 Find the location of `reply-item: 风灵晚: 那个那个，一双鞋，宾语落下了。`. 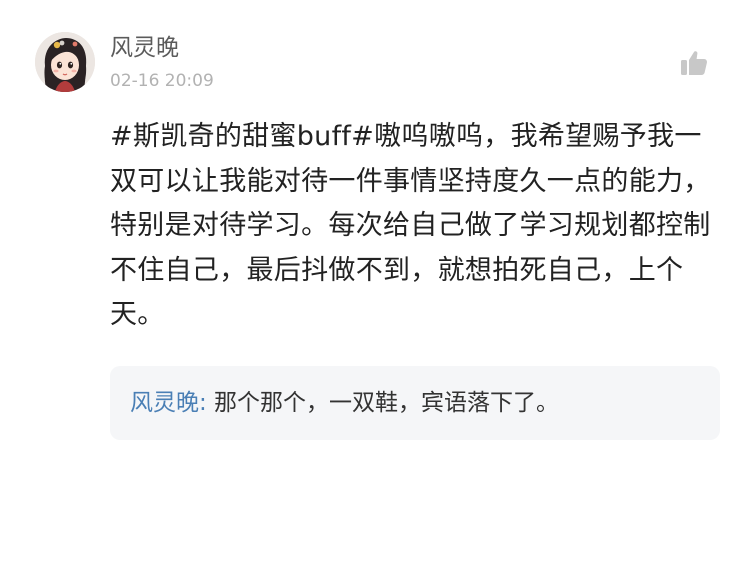

reply-item: 风灵晚: 那个那个，一双鞋，宾语落下了。 is located at coordinates (344, 403).